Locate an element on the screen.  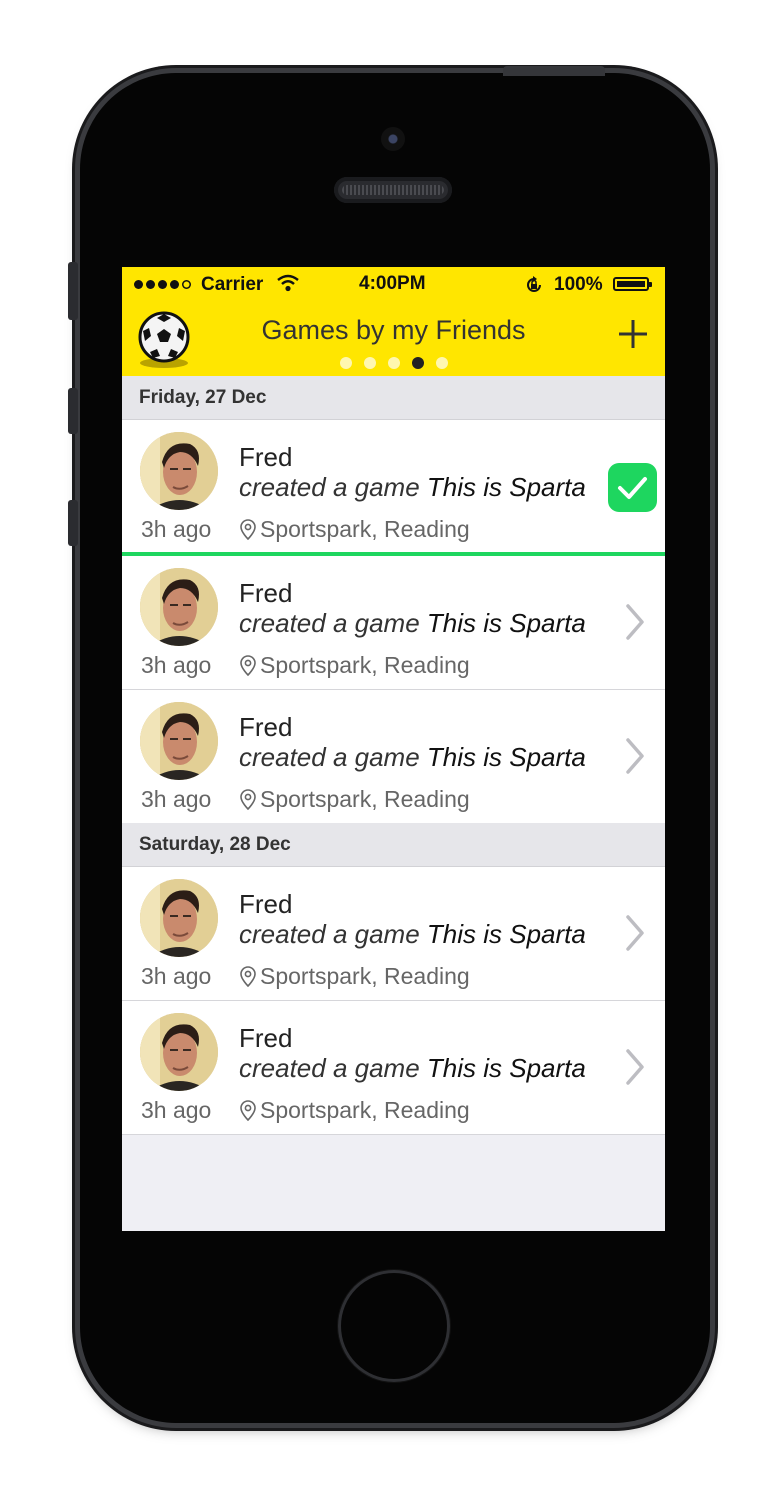
power-button is located at coordinates (554, 71).